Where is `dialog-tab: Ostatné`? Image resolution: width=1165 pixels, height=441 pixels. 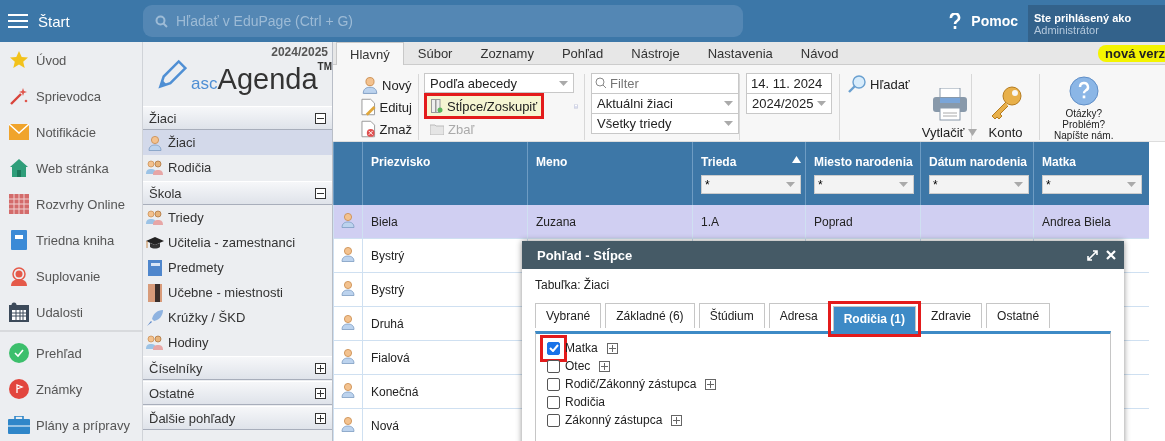
dialog-tab: Ostatné is located at coordinates (1018, 315).